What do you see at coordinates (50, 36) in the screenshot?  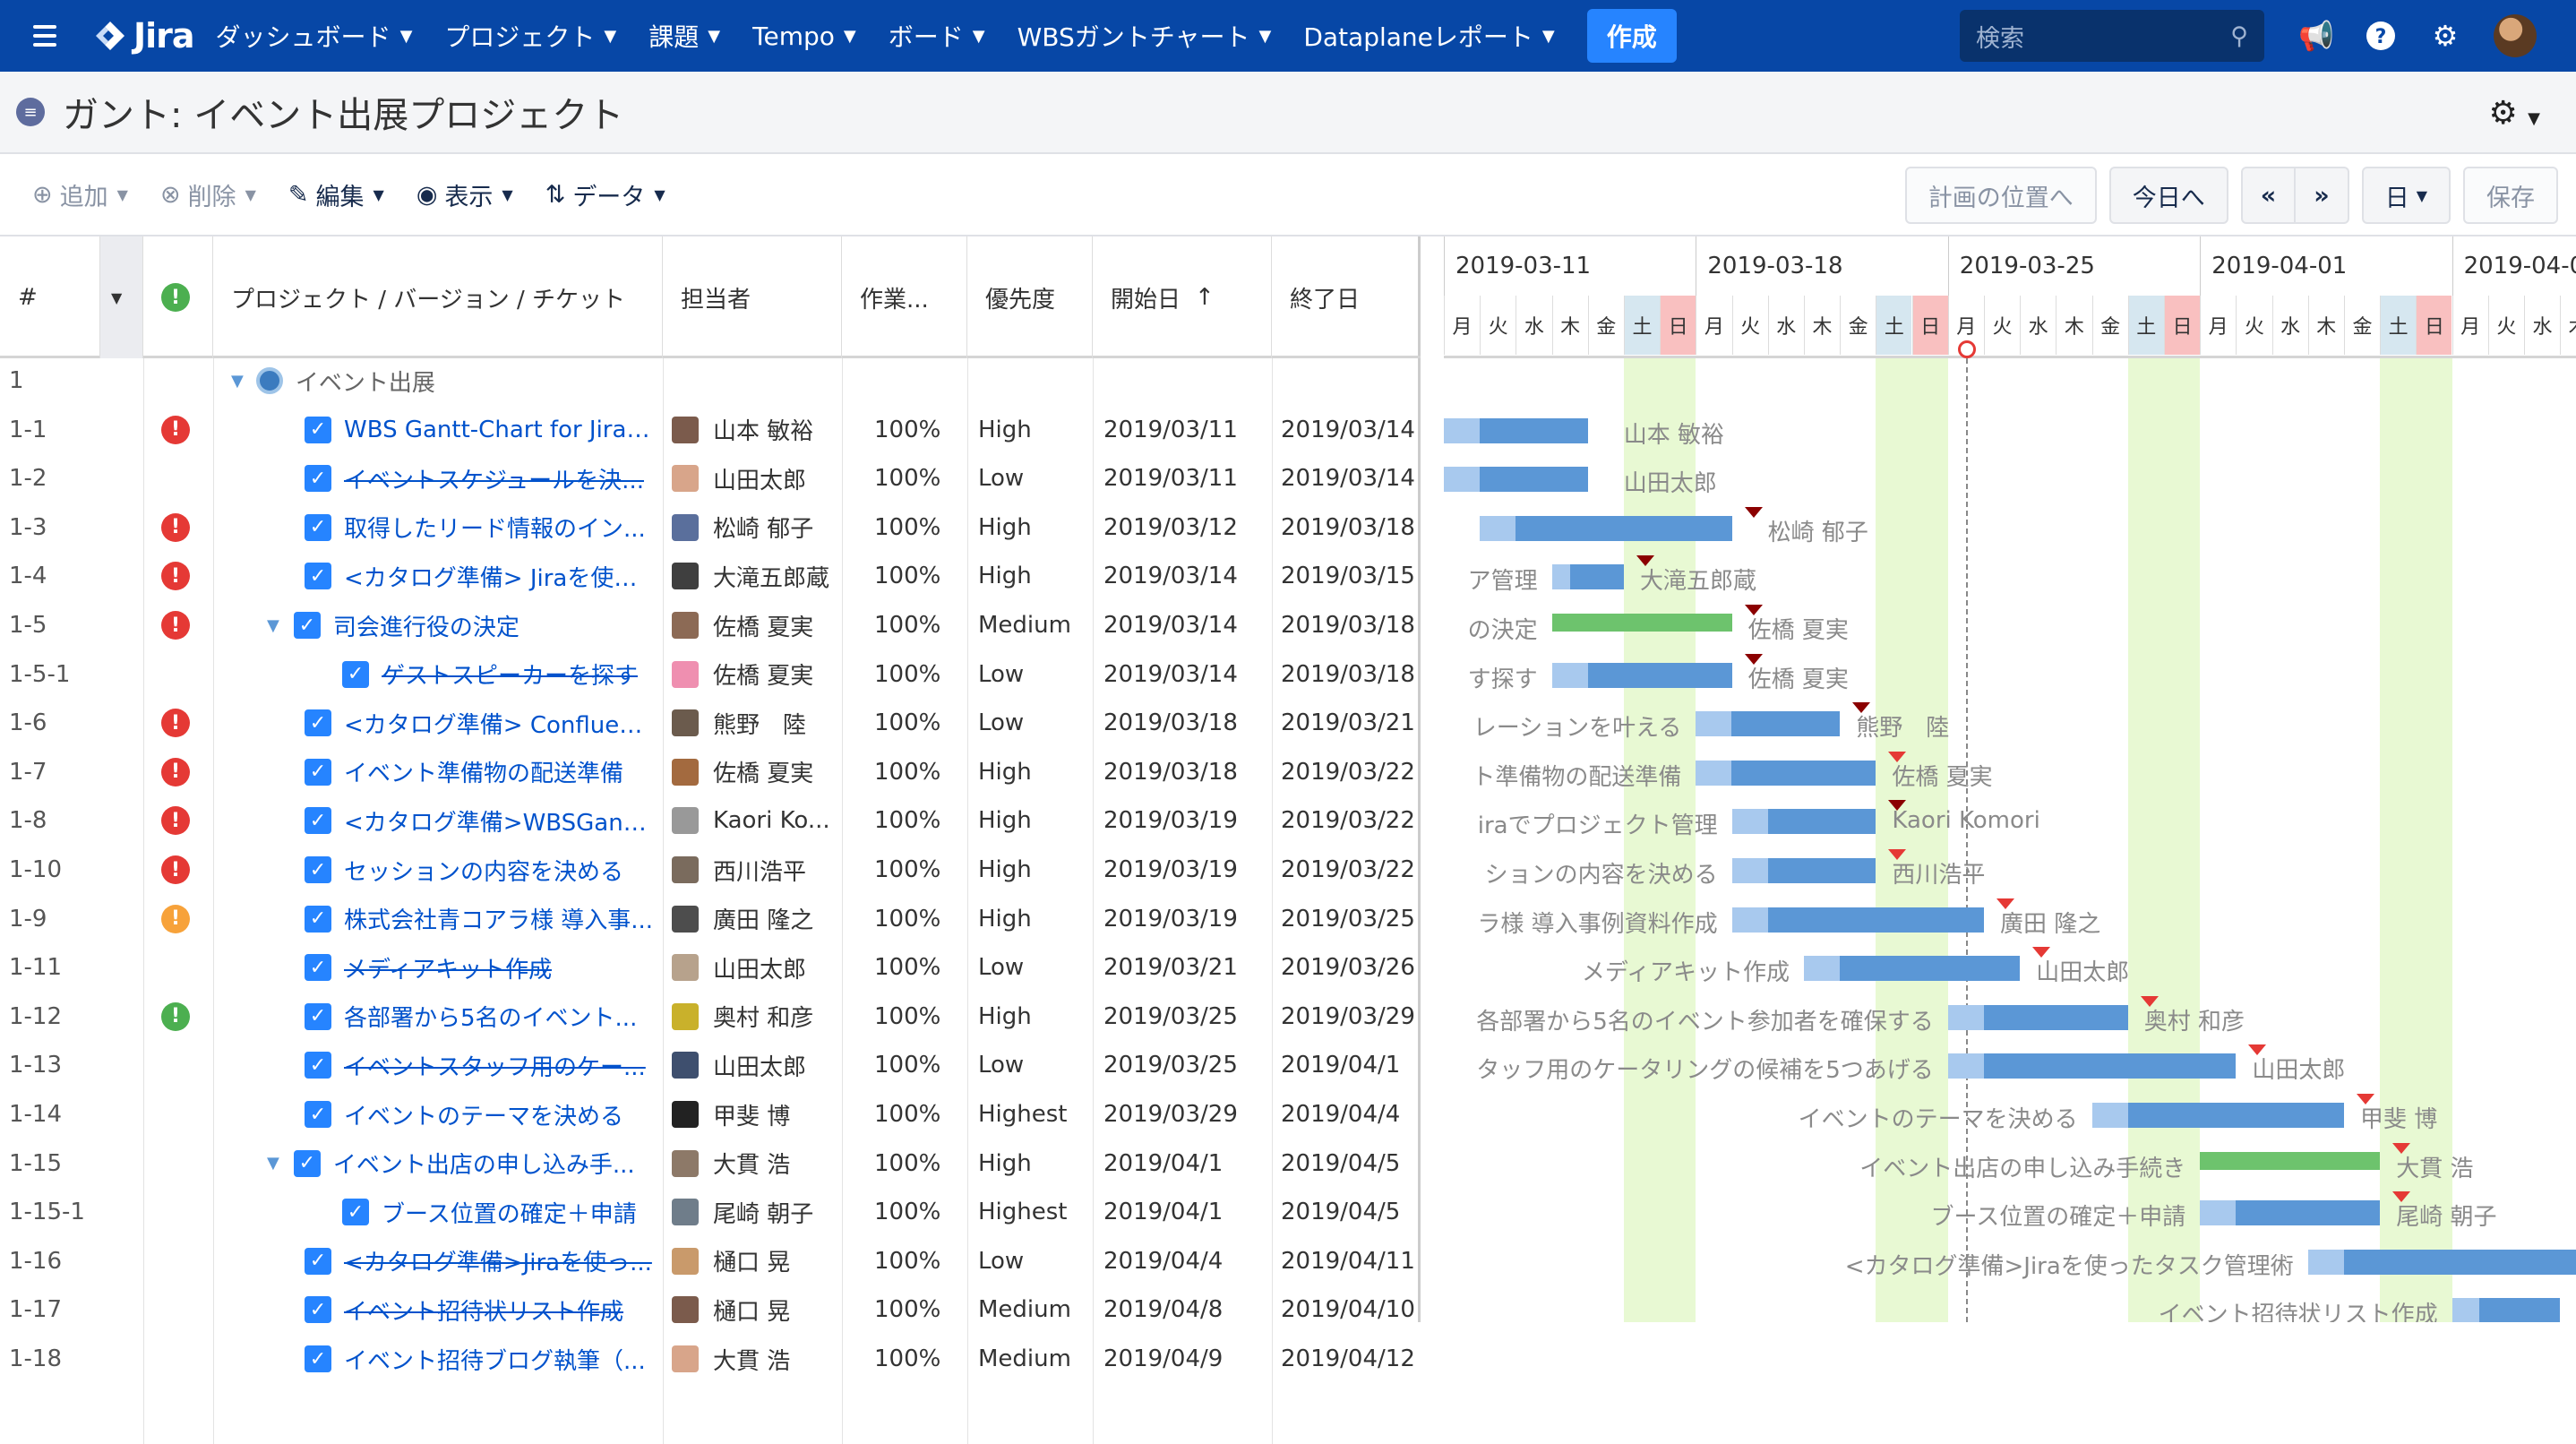 I see `app-switcher-icon` at bounding box center [50, 36].